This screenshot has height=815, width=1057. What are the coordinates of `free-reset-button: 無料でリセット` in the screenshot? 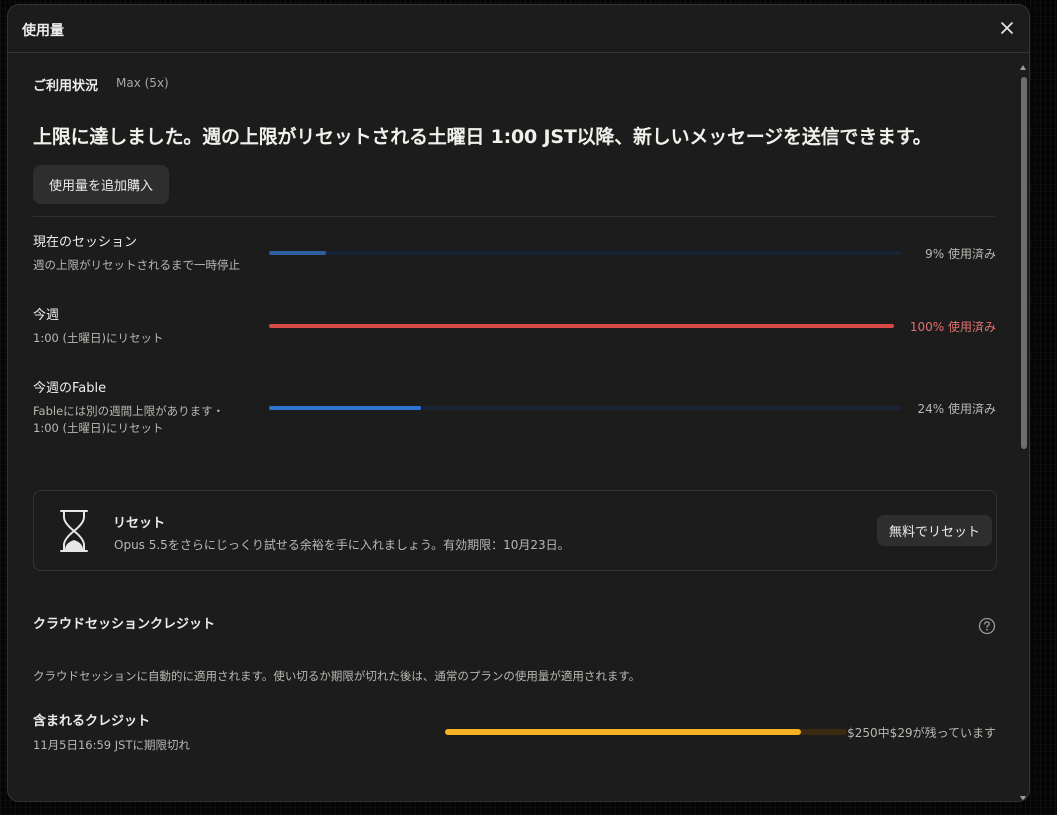 It's located at (935, 530).